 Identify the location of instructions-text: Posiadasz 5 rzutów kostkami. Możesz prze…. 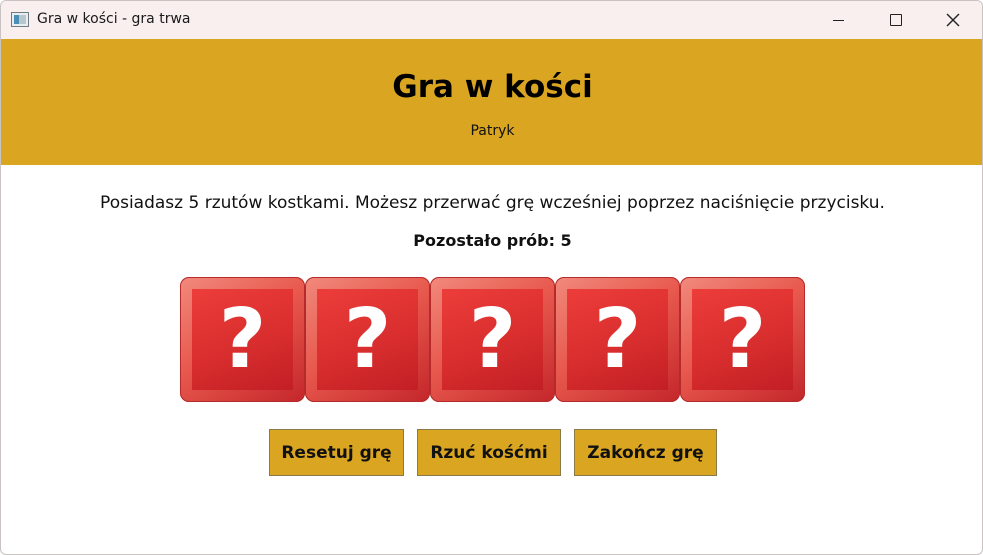
(492, 203).